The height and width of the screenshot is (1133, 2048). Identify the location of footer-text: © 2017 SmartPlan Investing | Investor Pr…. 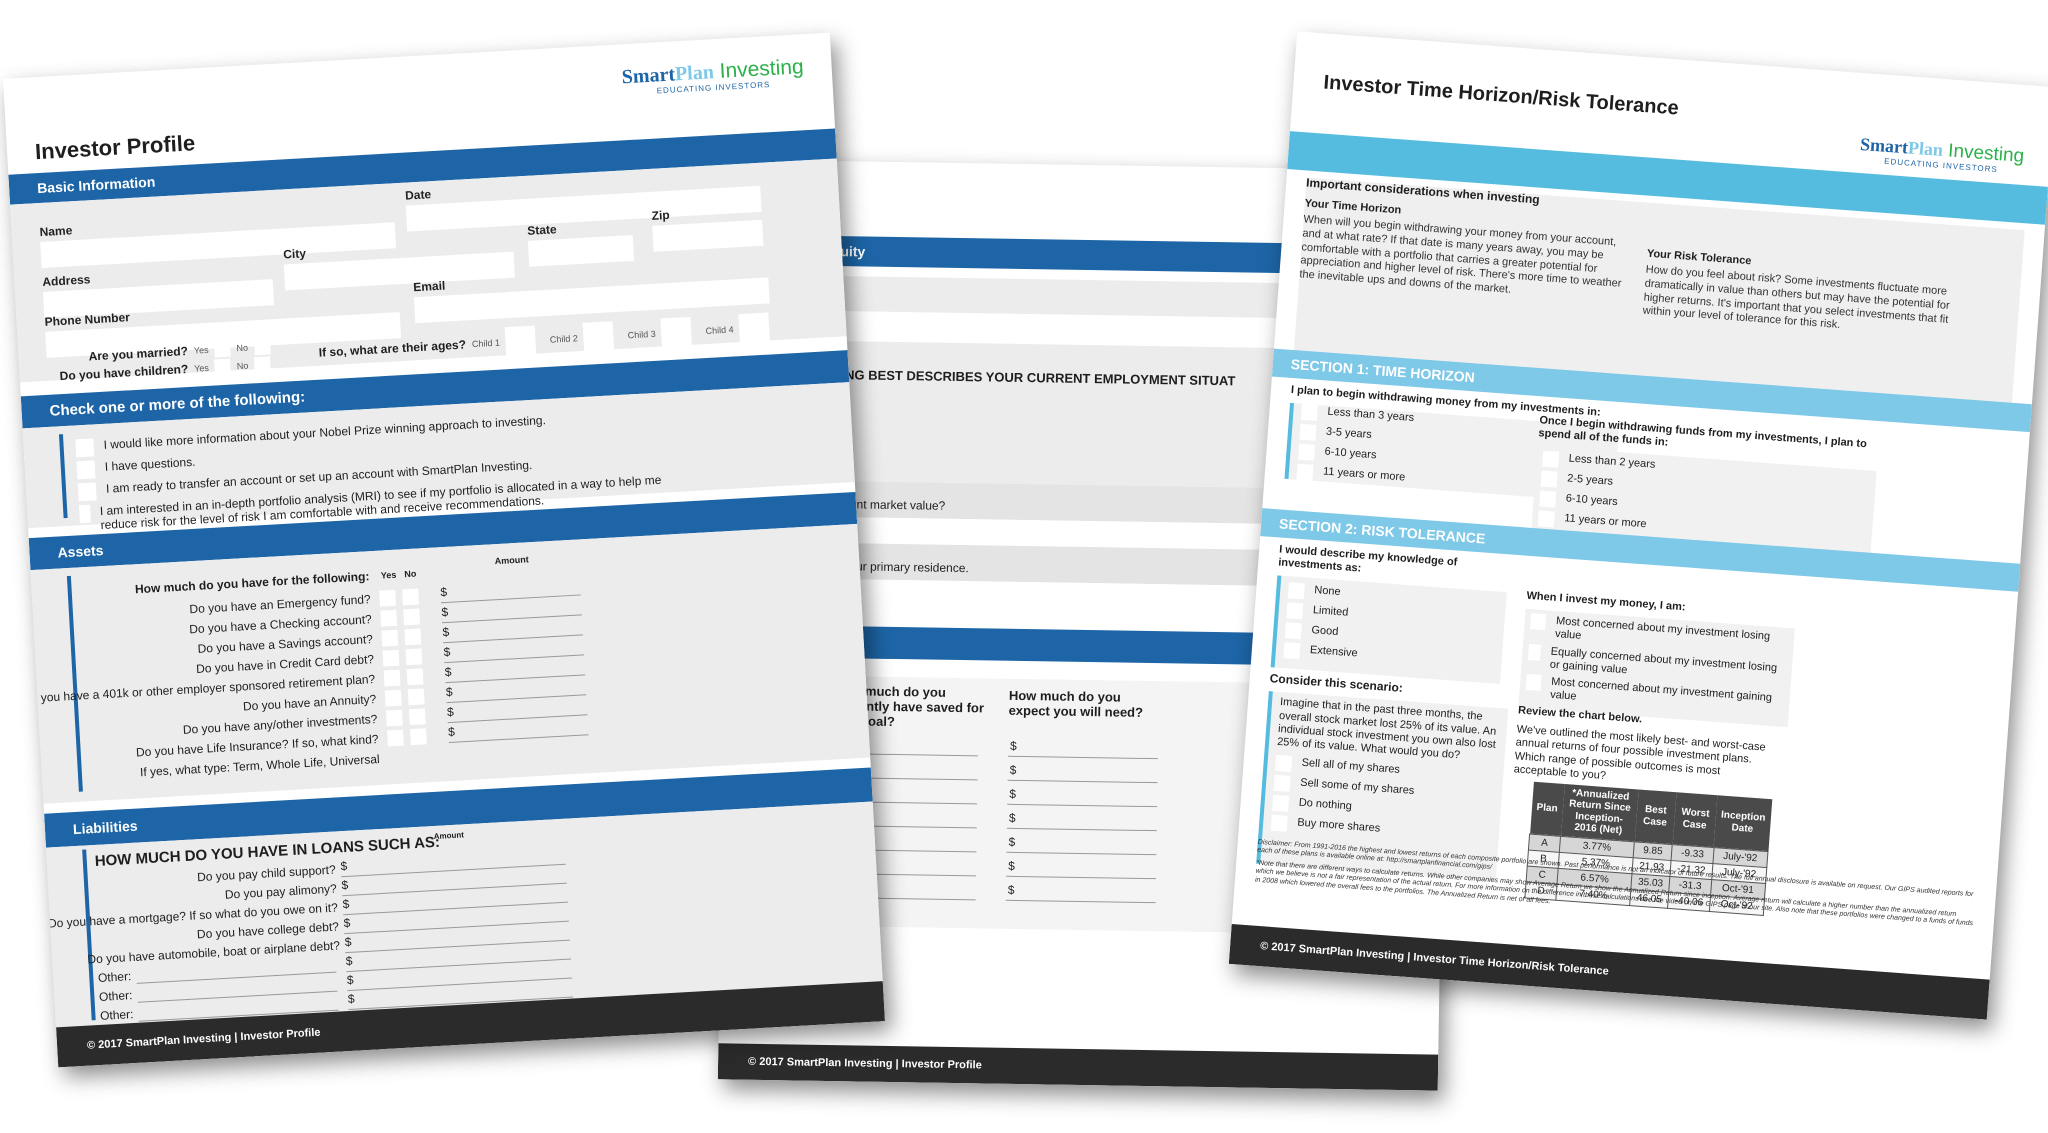
(865, 1063).